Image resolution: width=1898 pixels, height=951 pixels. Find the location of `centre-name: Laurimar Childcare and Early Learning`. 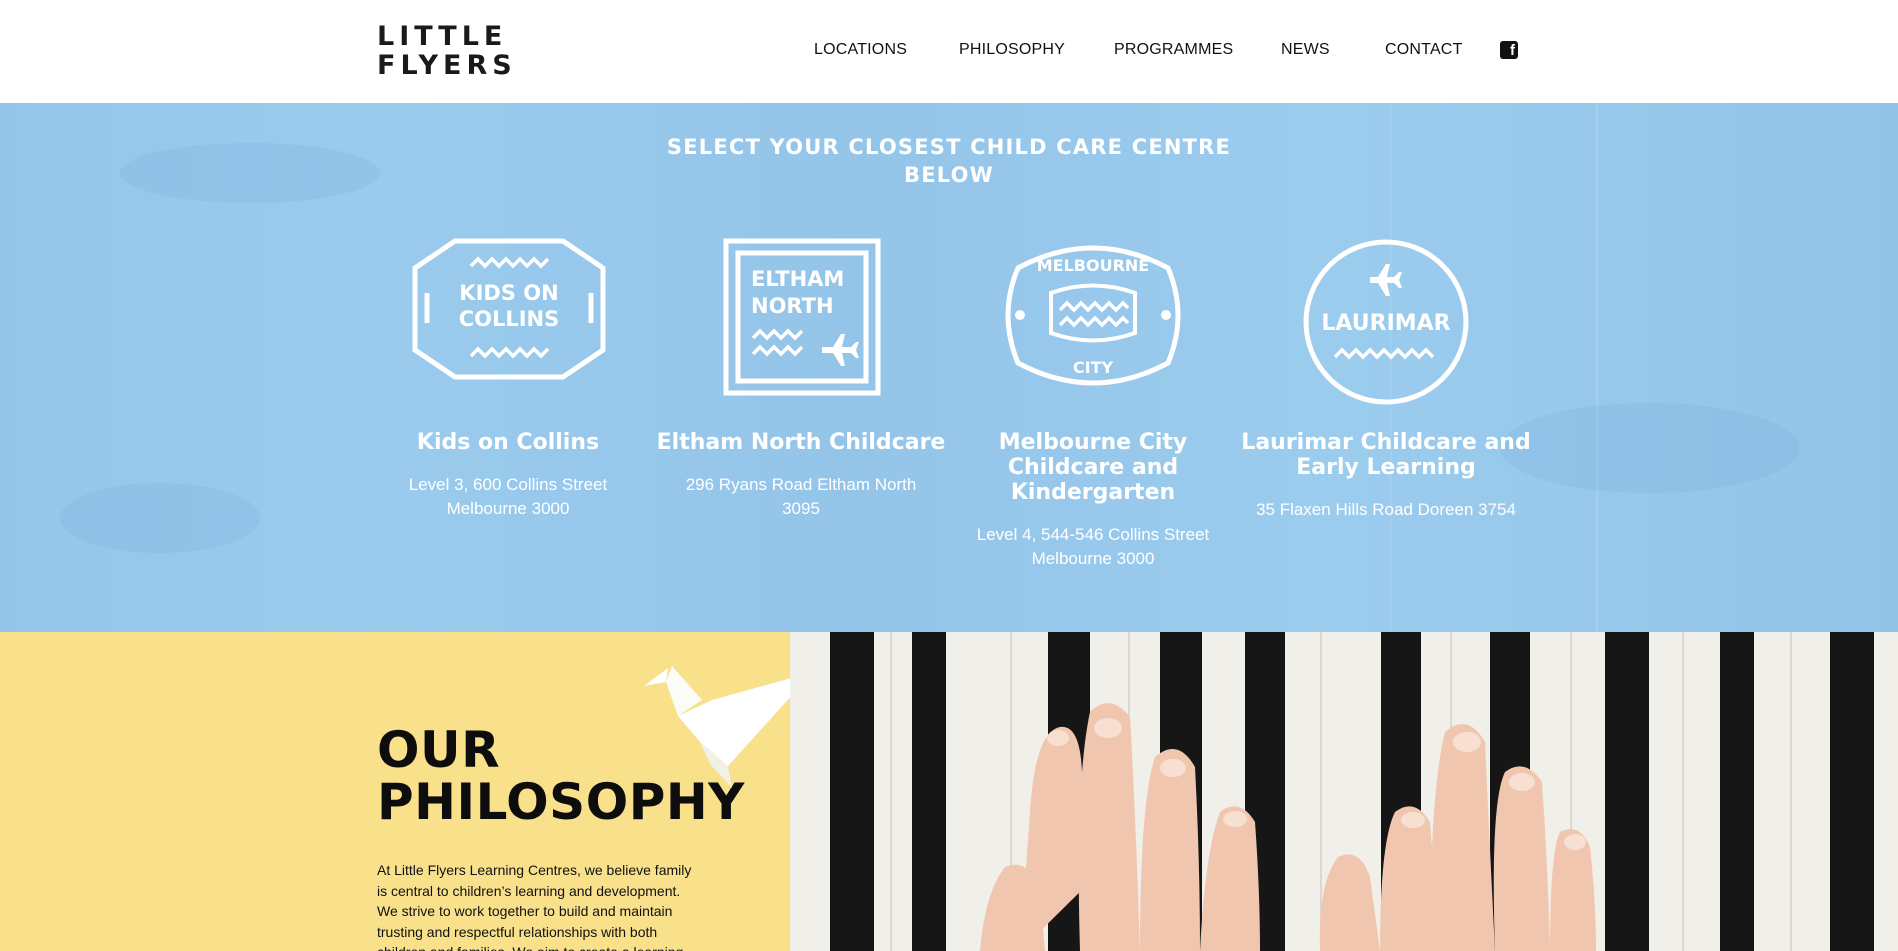

centre-name: Laurimar Childcare and Early Learning is located at coordinates (1386, 455).